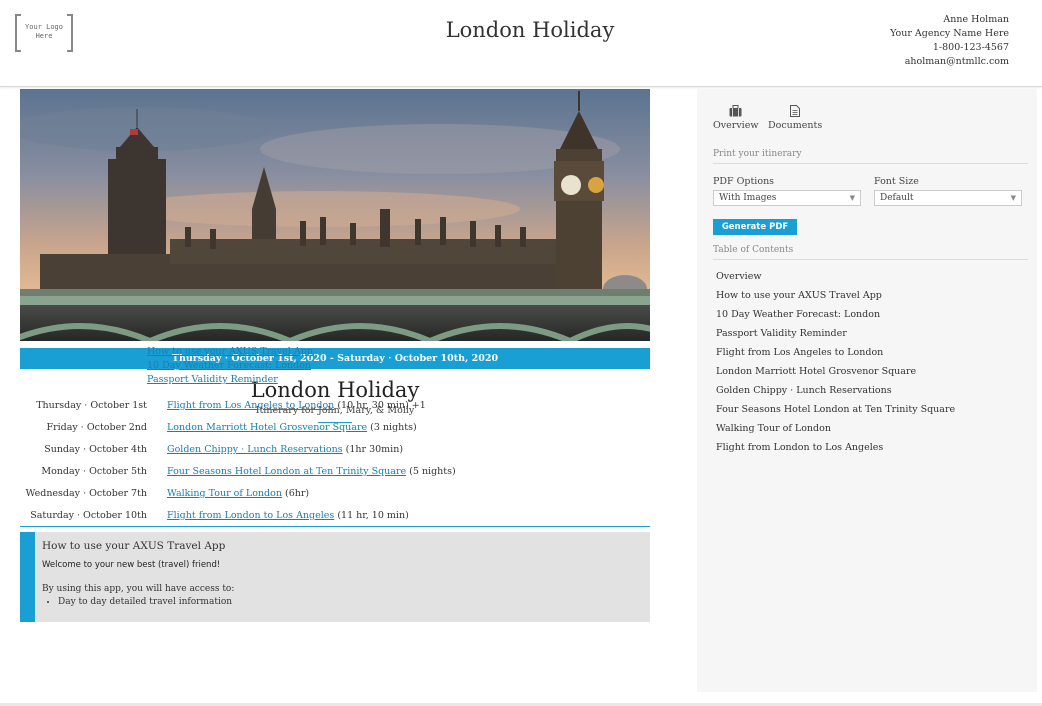  Describe the element at coordinates (835, 278) in the screenshot. I see `toc-item: Overview` at that location.